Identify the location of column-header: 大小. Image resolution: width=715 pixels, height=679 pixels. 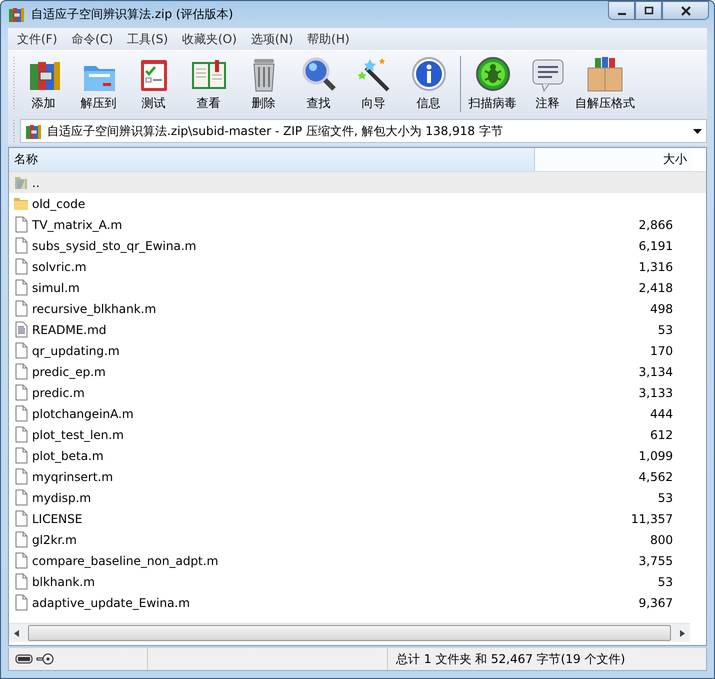
(613, 159).